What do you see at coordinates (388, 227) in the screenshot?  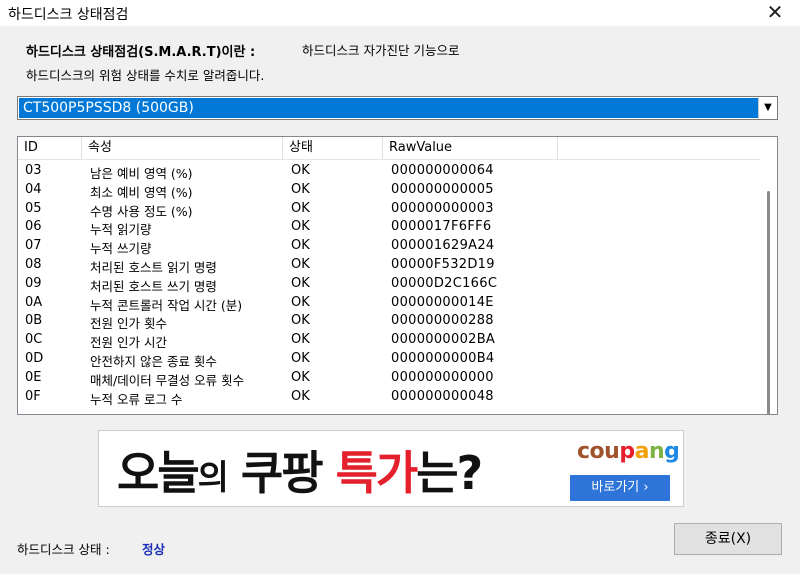 I see `table-row: 06 누적 읽기량 OK 0000017F6FF6` at bounding box center [388, 227].